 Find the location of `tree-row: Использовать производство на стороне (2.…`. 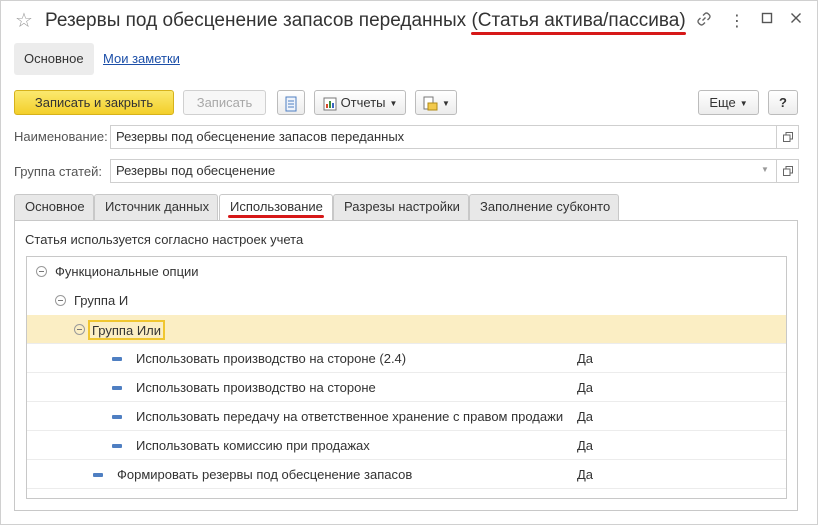

tree-row: Использовать производство на стороне (2.… is located at coordinates (406, 358).